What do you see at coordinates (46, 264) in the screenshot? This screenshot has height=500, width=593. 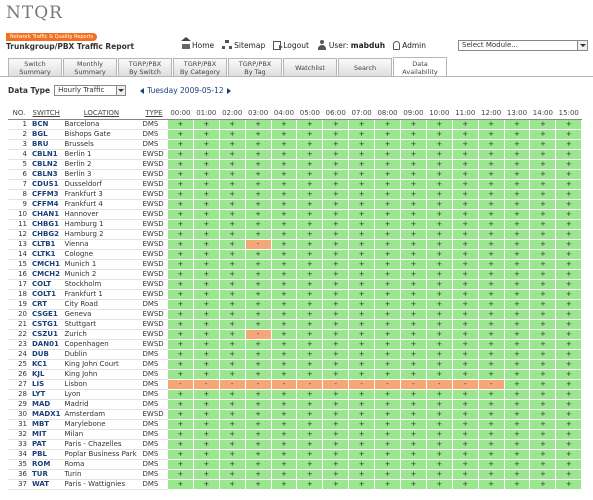 I see `switch-link: CMCH1` at bounding box center [46, 264].